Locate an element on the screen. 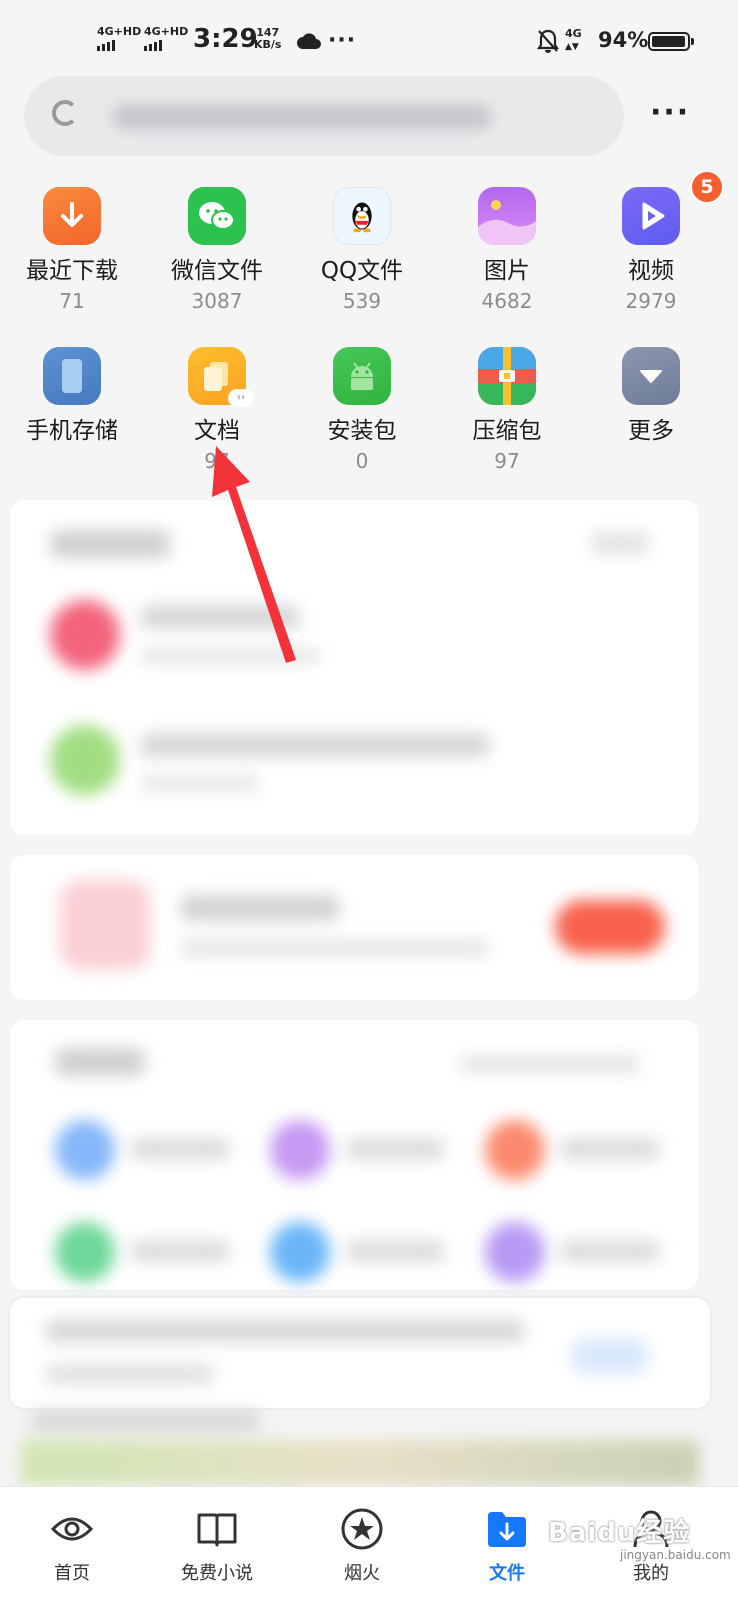 Image resolution: width=738 pixels, height=1601 pixels. nav-label: 我的 is located at coordinates (651, 1573).